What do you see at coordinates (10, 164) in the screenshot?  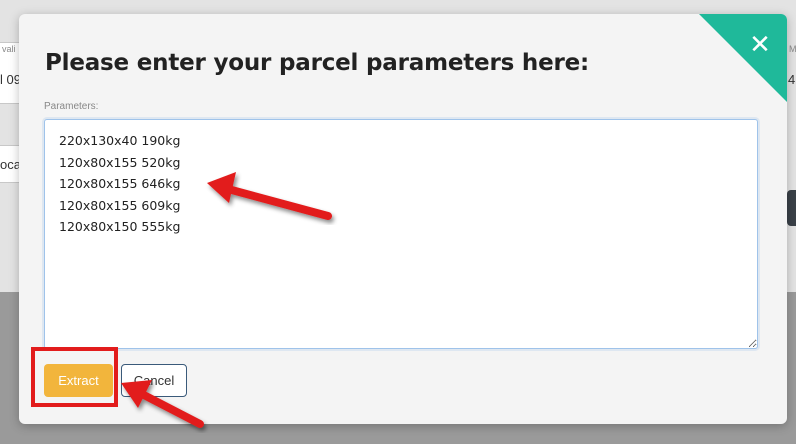 I see `background-text: oca` at bounding box center [10, 164].